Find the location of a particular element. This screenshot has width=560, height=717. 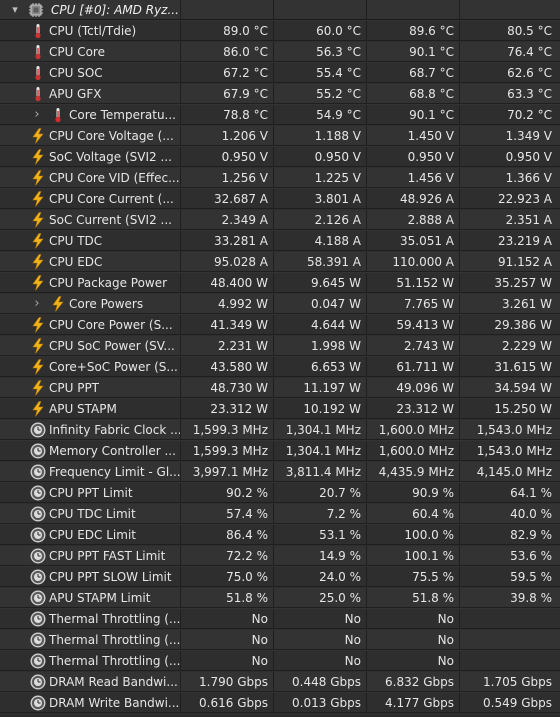

sensor-label: CPU Core is located at coordinates (77, 52).